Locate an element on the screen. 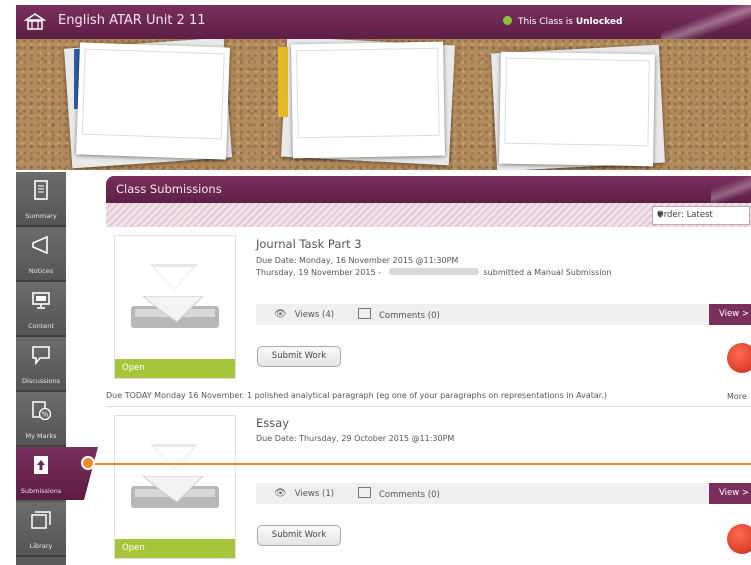  views-count: 👁 Views (4) is located at coordinates (304, 314).